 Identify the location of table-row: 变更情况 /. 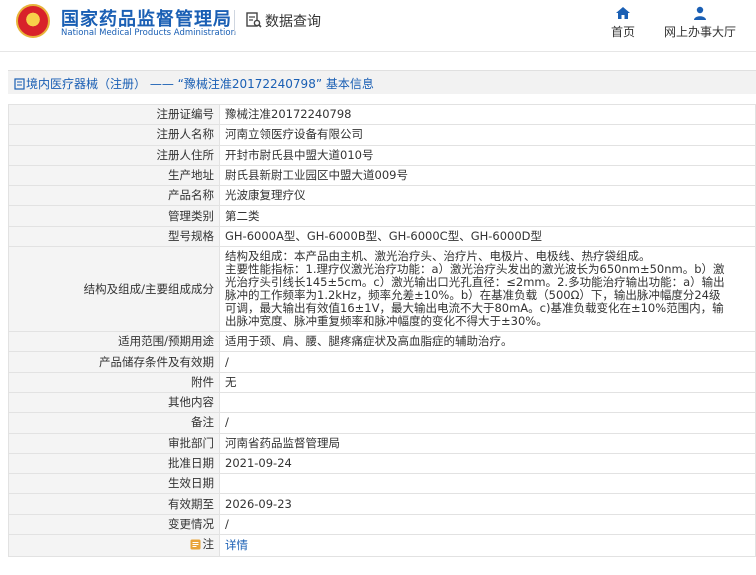
(382, 524).